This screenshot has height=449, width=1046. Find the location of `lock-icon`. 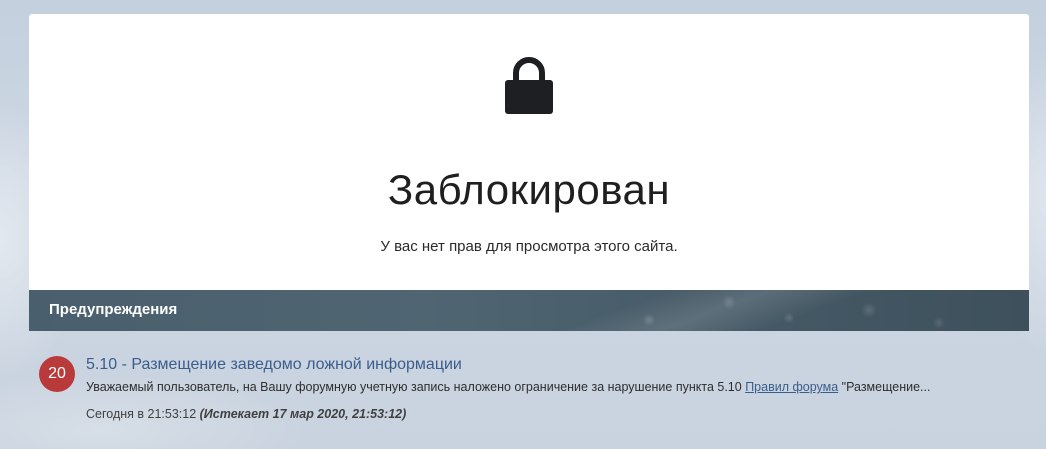

lock-icon is located at coordinates (529, 85).